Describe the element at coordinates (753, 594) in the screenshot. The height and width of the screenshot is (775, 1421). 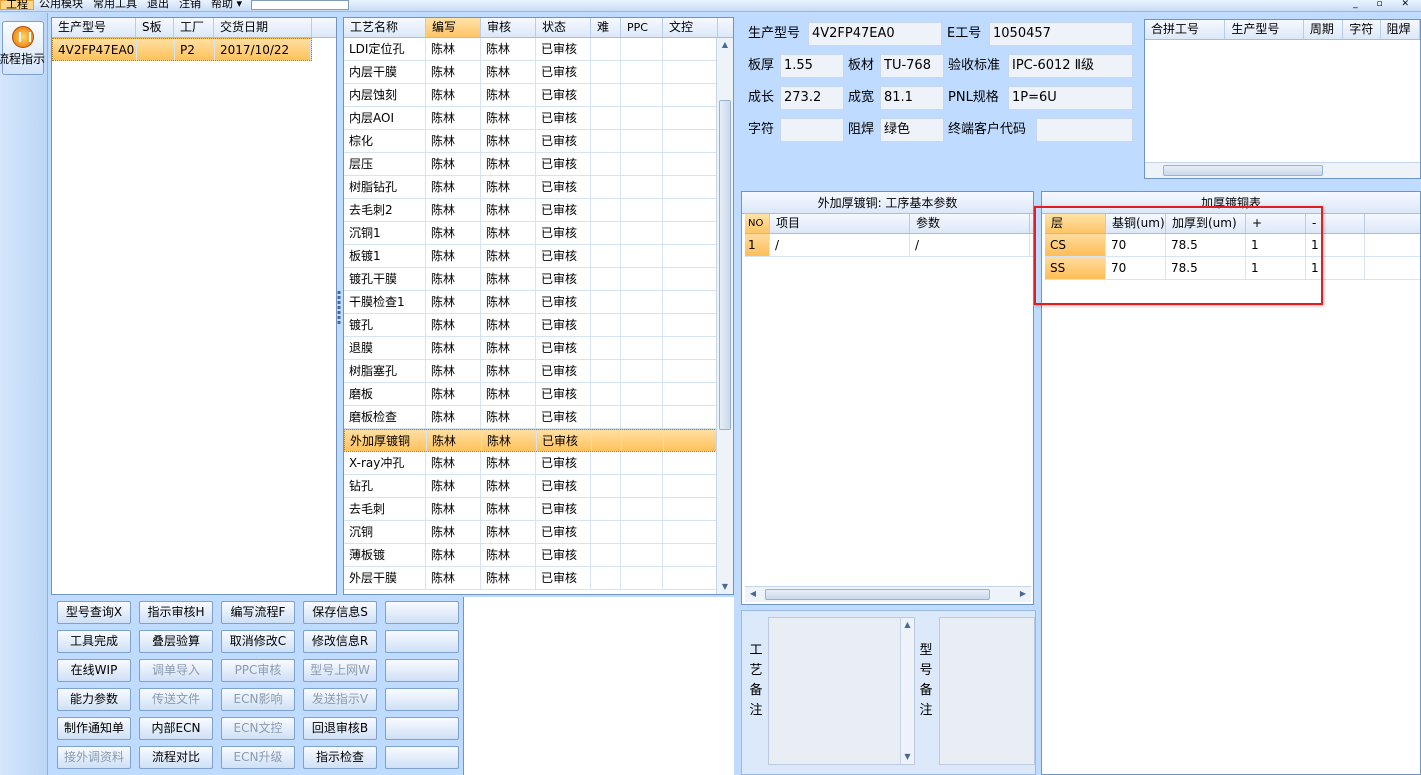
I see `scroll-left-icon: ◀` at that location.